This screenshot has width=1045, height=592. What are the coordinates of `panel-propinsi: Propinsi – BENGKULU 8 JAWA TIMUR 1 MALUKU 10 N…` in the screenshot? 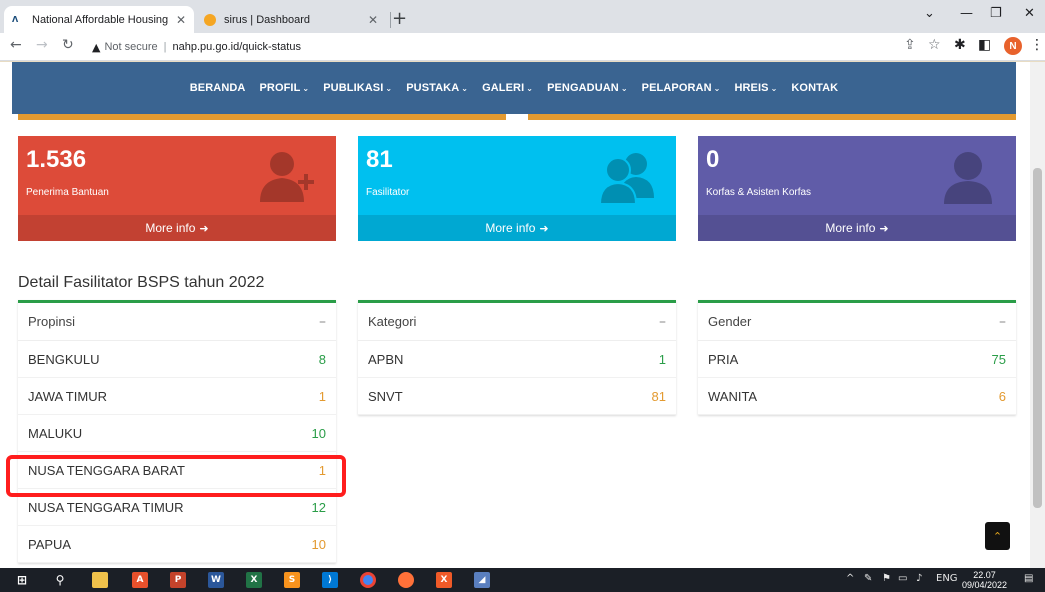 It's located at (177, 431).